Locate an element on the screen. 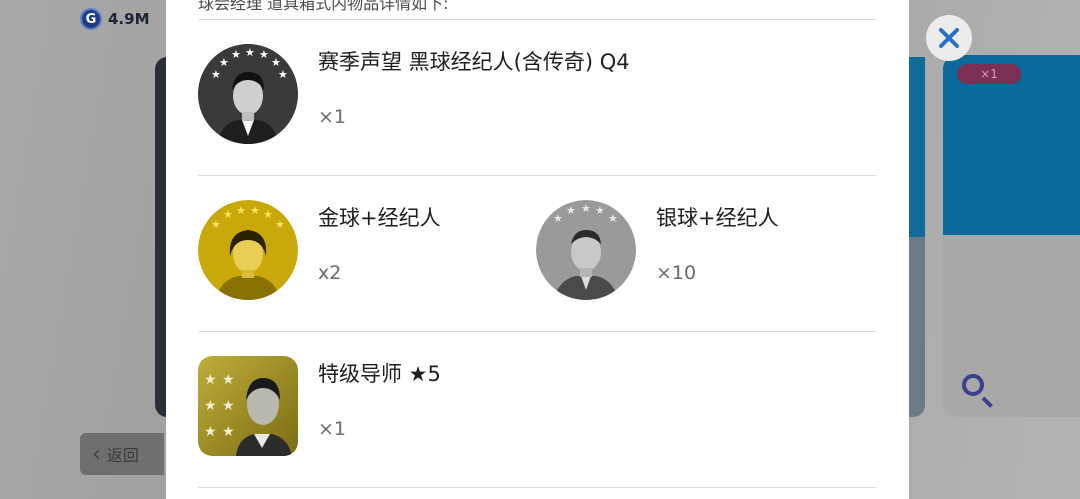 The image size is (1080, 499). close-button is located at coordinates (949, 38).